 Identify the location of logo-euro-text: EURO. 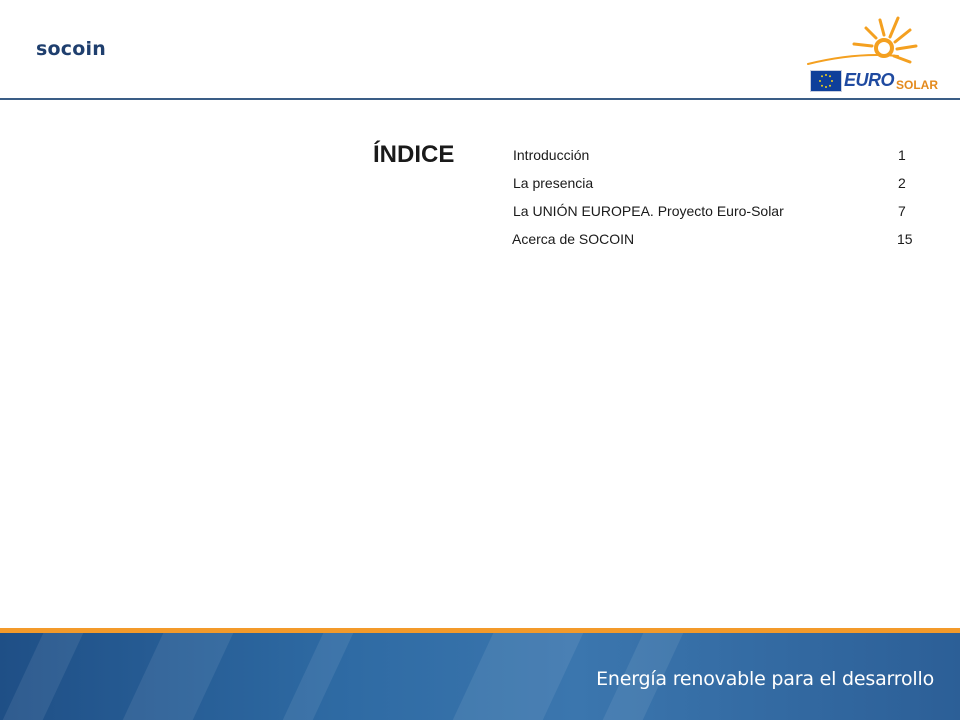
(869, 80).